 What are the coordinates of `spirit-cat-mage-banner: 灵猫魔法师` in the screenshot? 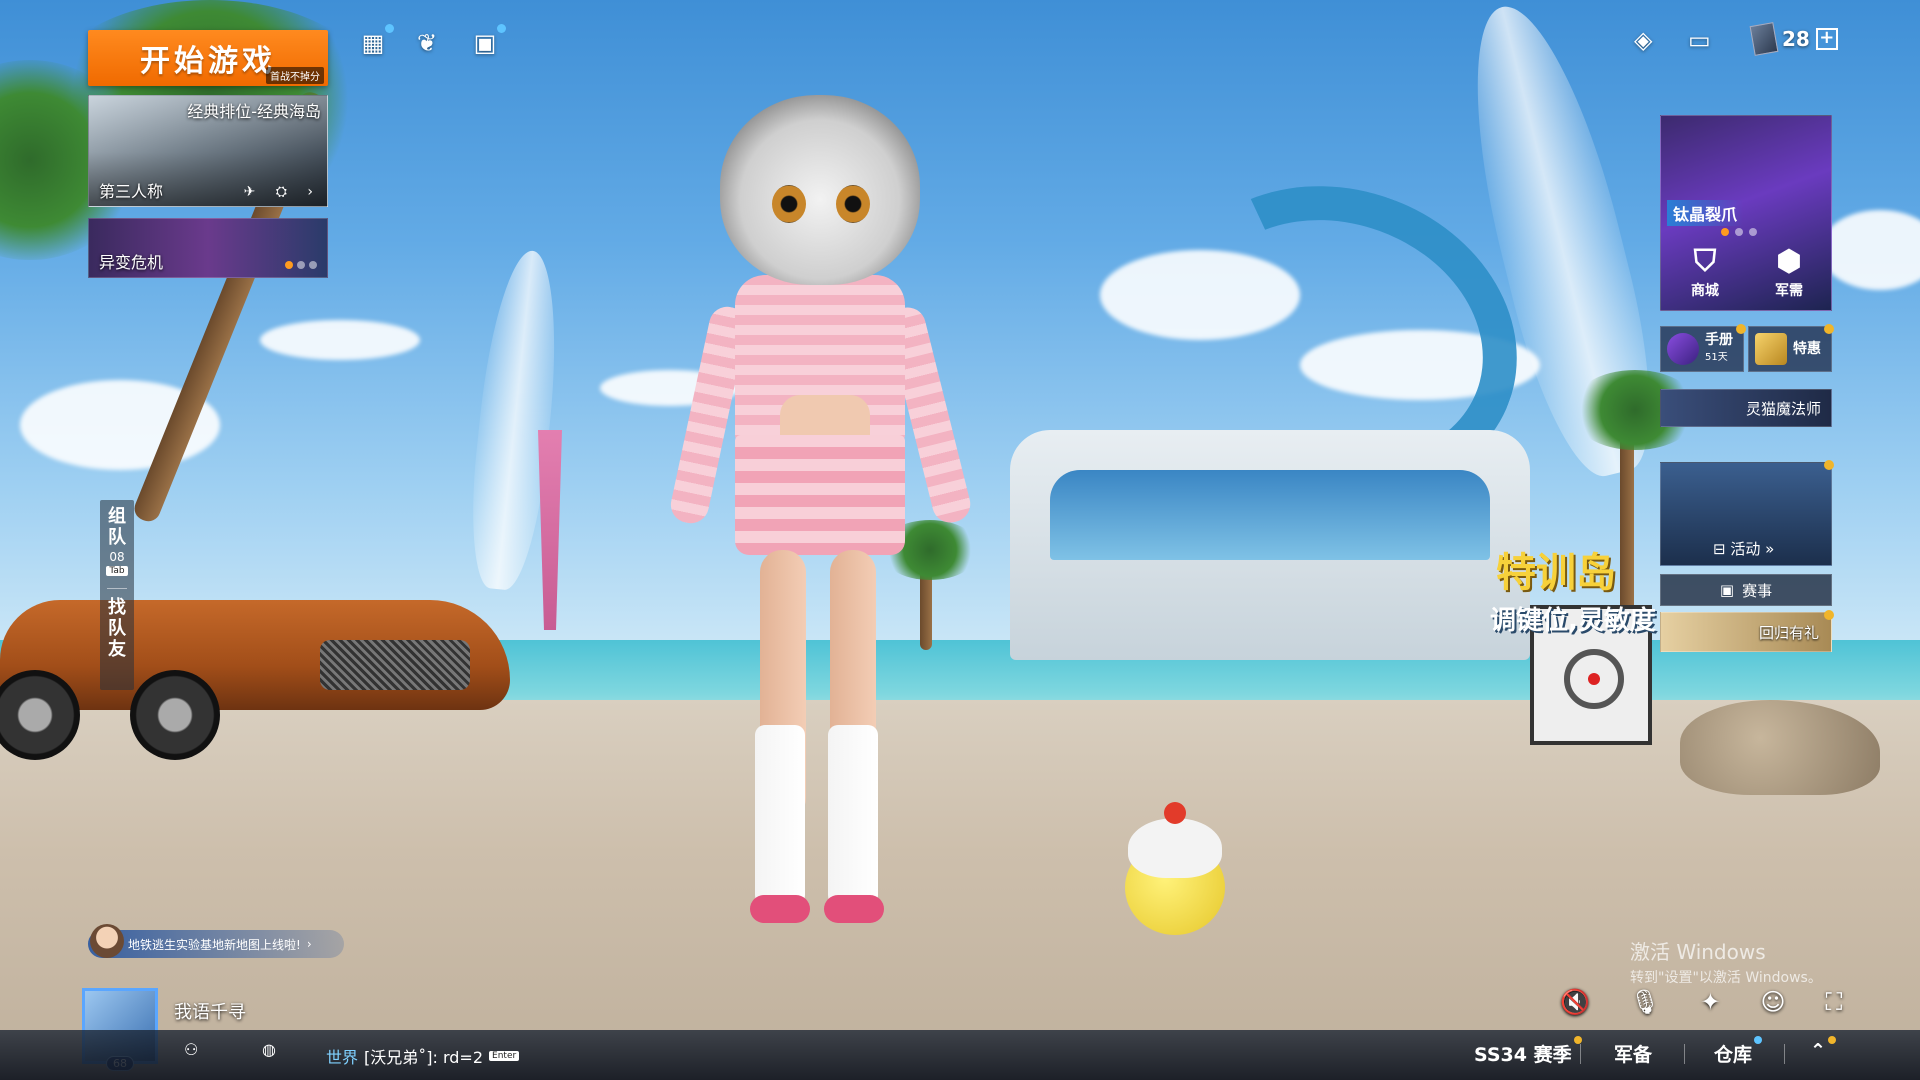 It's located at (1746, 408).